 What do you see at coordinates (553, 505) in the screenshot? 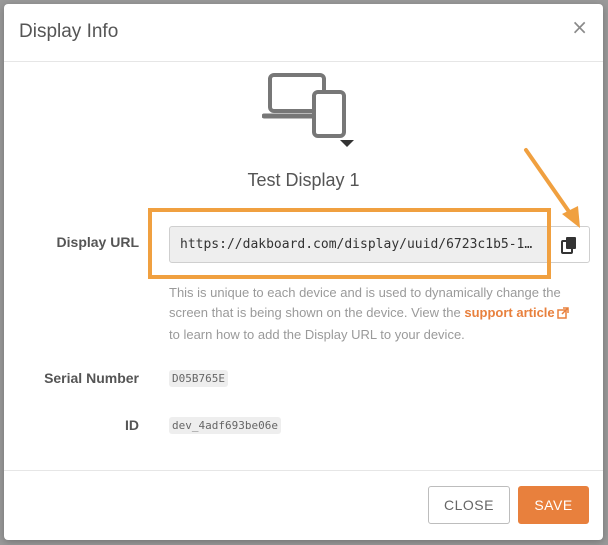
I see `save-button: SAVE` at bounding box center [553, 505].